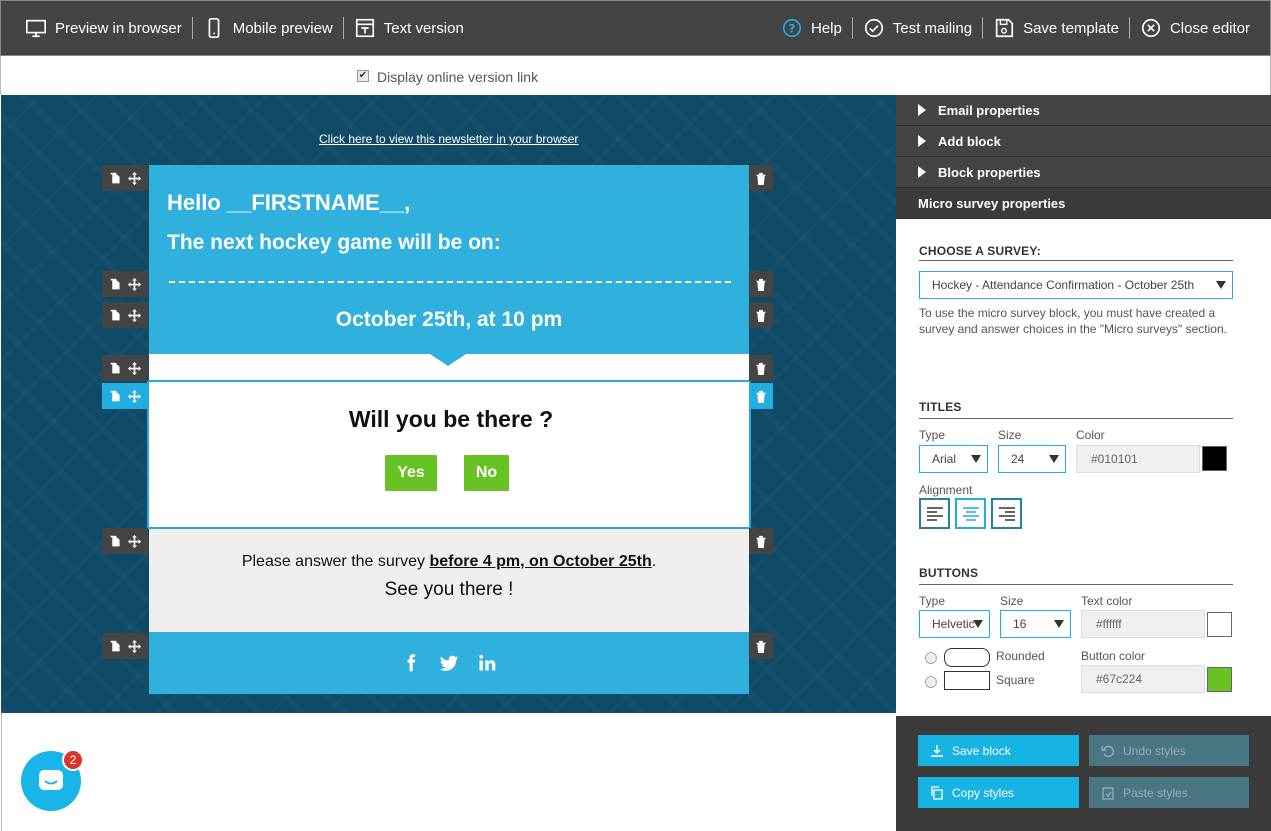  I want to click on text-version-button: Text version, so click(408, 28).